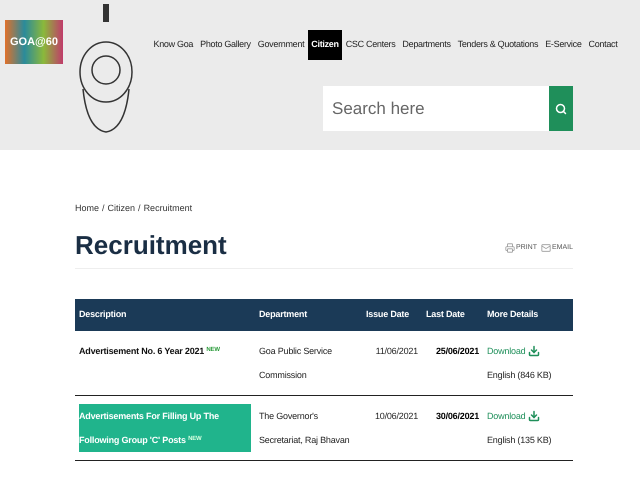 This screenshot has width=640, height=480. What do you see at coordinates (392, 362) in the screenshot?
I see `table-cell: 11/06/2021` at bounding box center [392, 362].